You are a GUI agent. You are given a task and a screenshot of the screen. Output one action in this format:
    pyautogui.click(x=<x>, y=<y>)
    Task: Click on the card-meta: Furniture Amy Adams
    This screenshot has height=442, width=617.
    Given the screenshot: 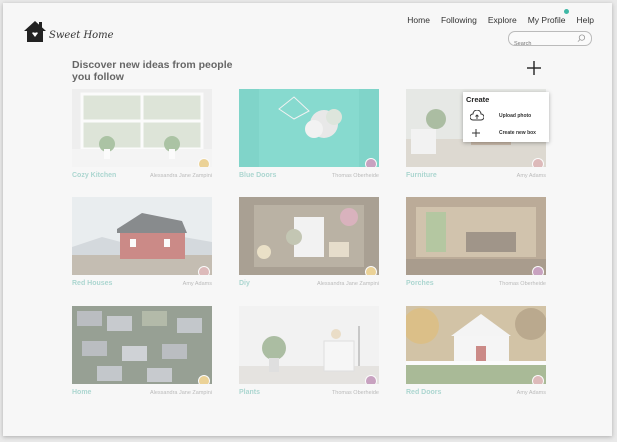 What is the action you would take?
    pyautogui.click(x=476, y=175)
    